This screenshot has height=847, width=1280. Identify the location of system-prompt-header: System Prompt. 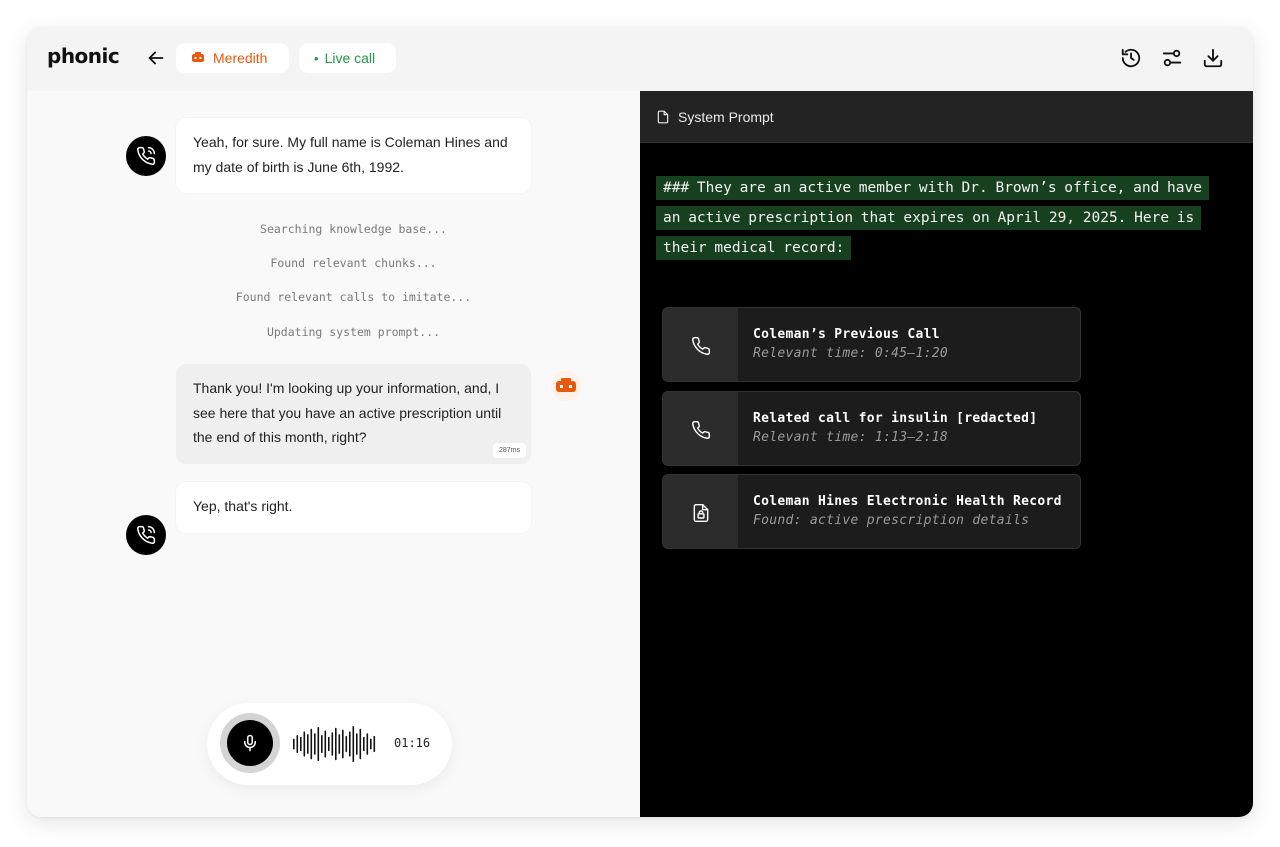
(946, 117).